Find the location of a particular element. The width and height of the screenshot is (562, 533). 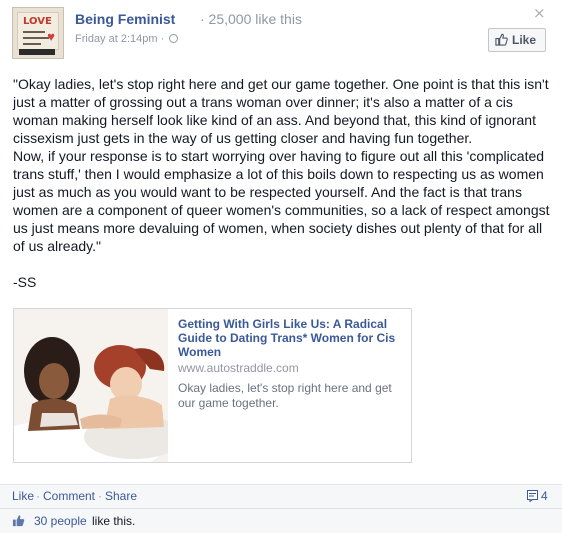

two-women-photo is located at coordinates (91, 385).